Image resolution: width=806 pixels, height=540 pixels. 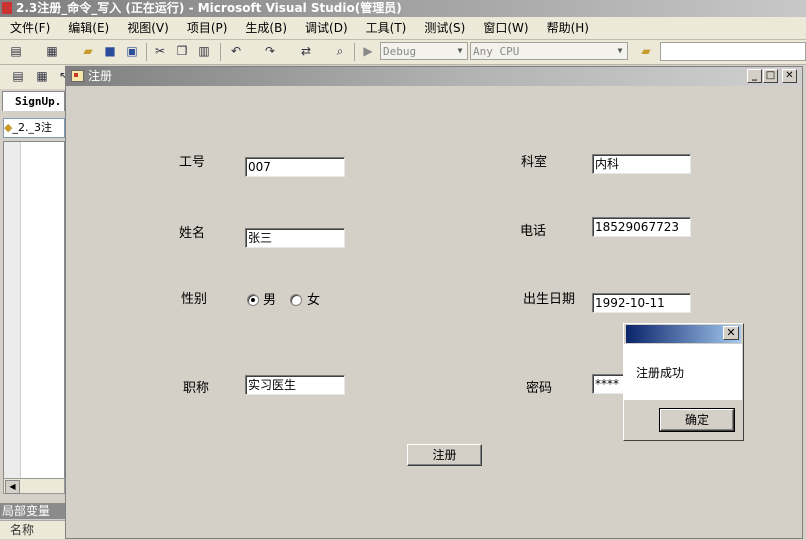 What do you see at coordinates (42, 76) in the screenshot?
I see `class-view-icon: ▦` at bounding box center [42, 76].